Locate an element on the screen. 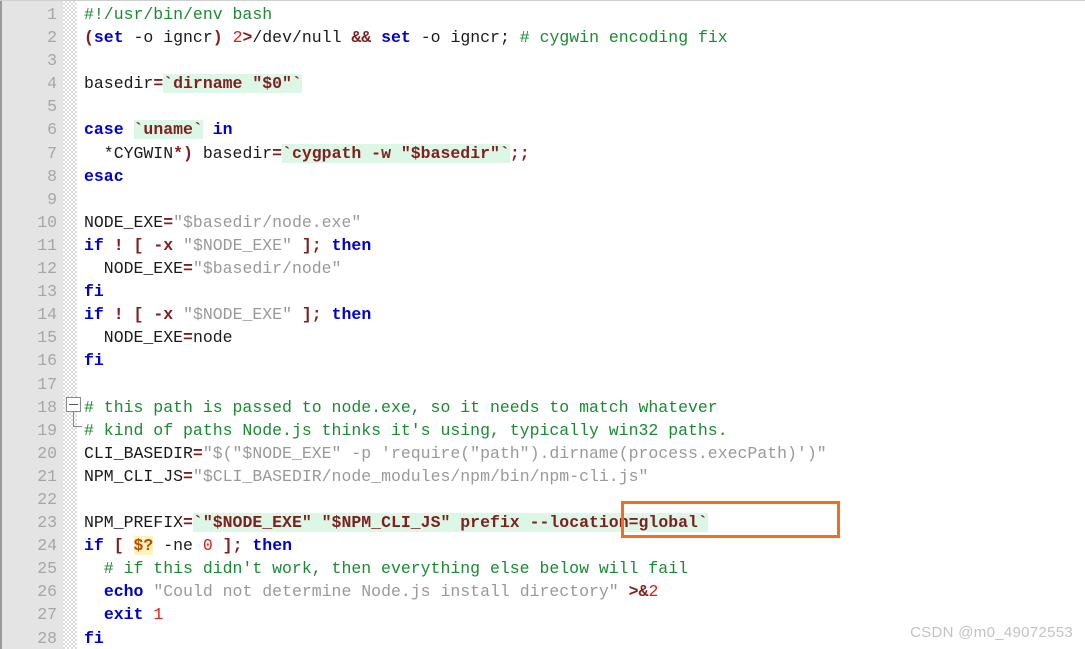  line-number: 10 is located at coordinates (47, 222).